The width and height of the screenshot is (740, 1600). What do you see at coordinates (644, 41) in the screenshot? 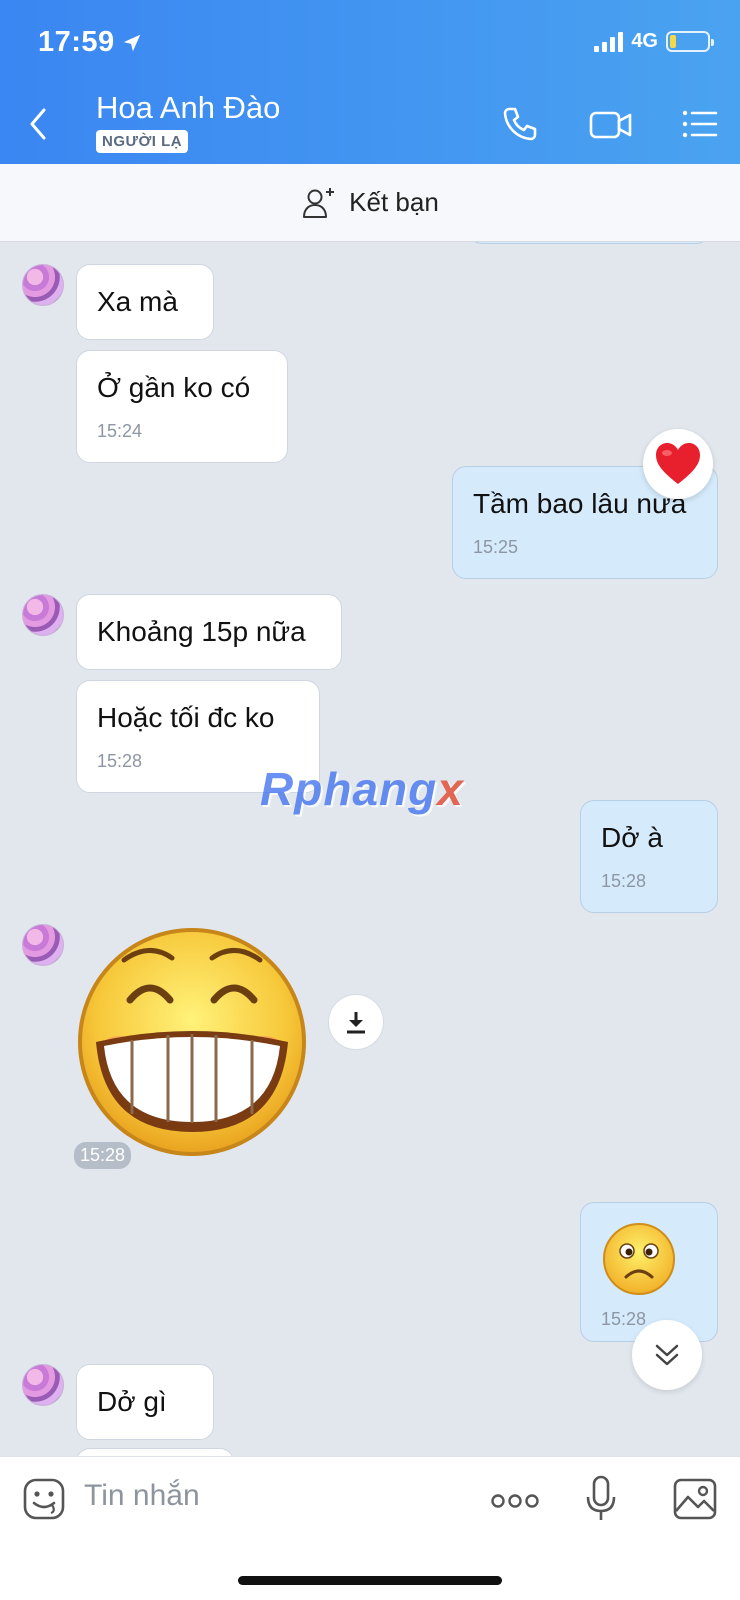
I see `network-type: 4G` at bounding box center [644, 41].